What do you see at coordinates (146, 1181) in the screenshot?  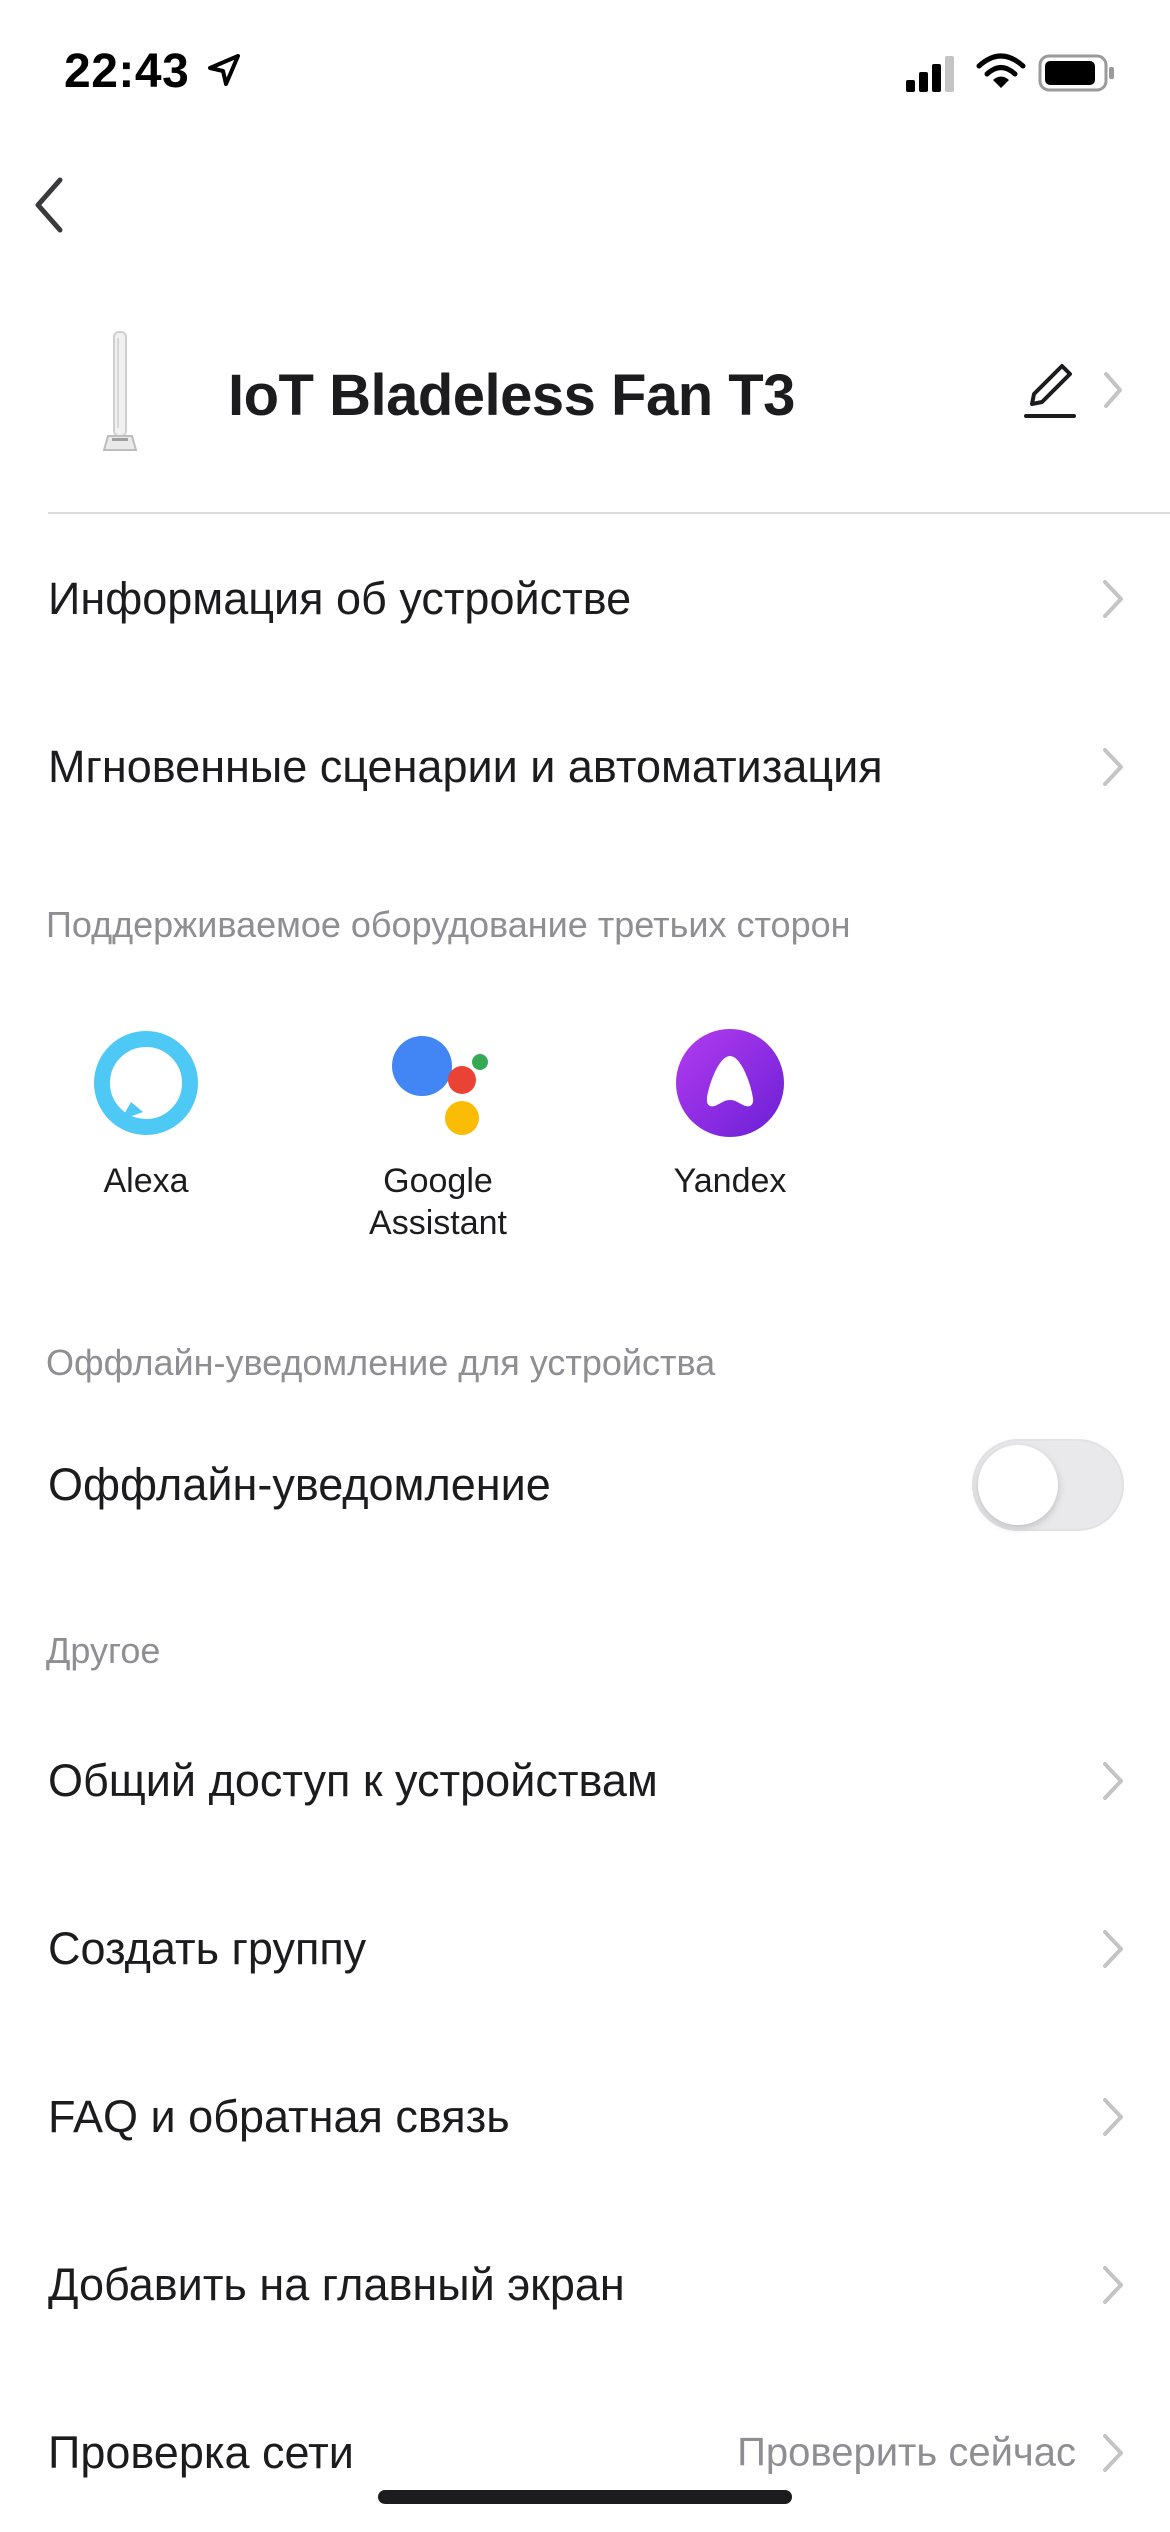 I see `assistant-label: Alexa` at bounding box center [146, 1181].